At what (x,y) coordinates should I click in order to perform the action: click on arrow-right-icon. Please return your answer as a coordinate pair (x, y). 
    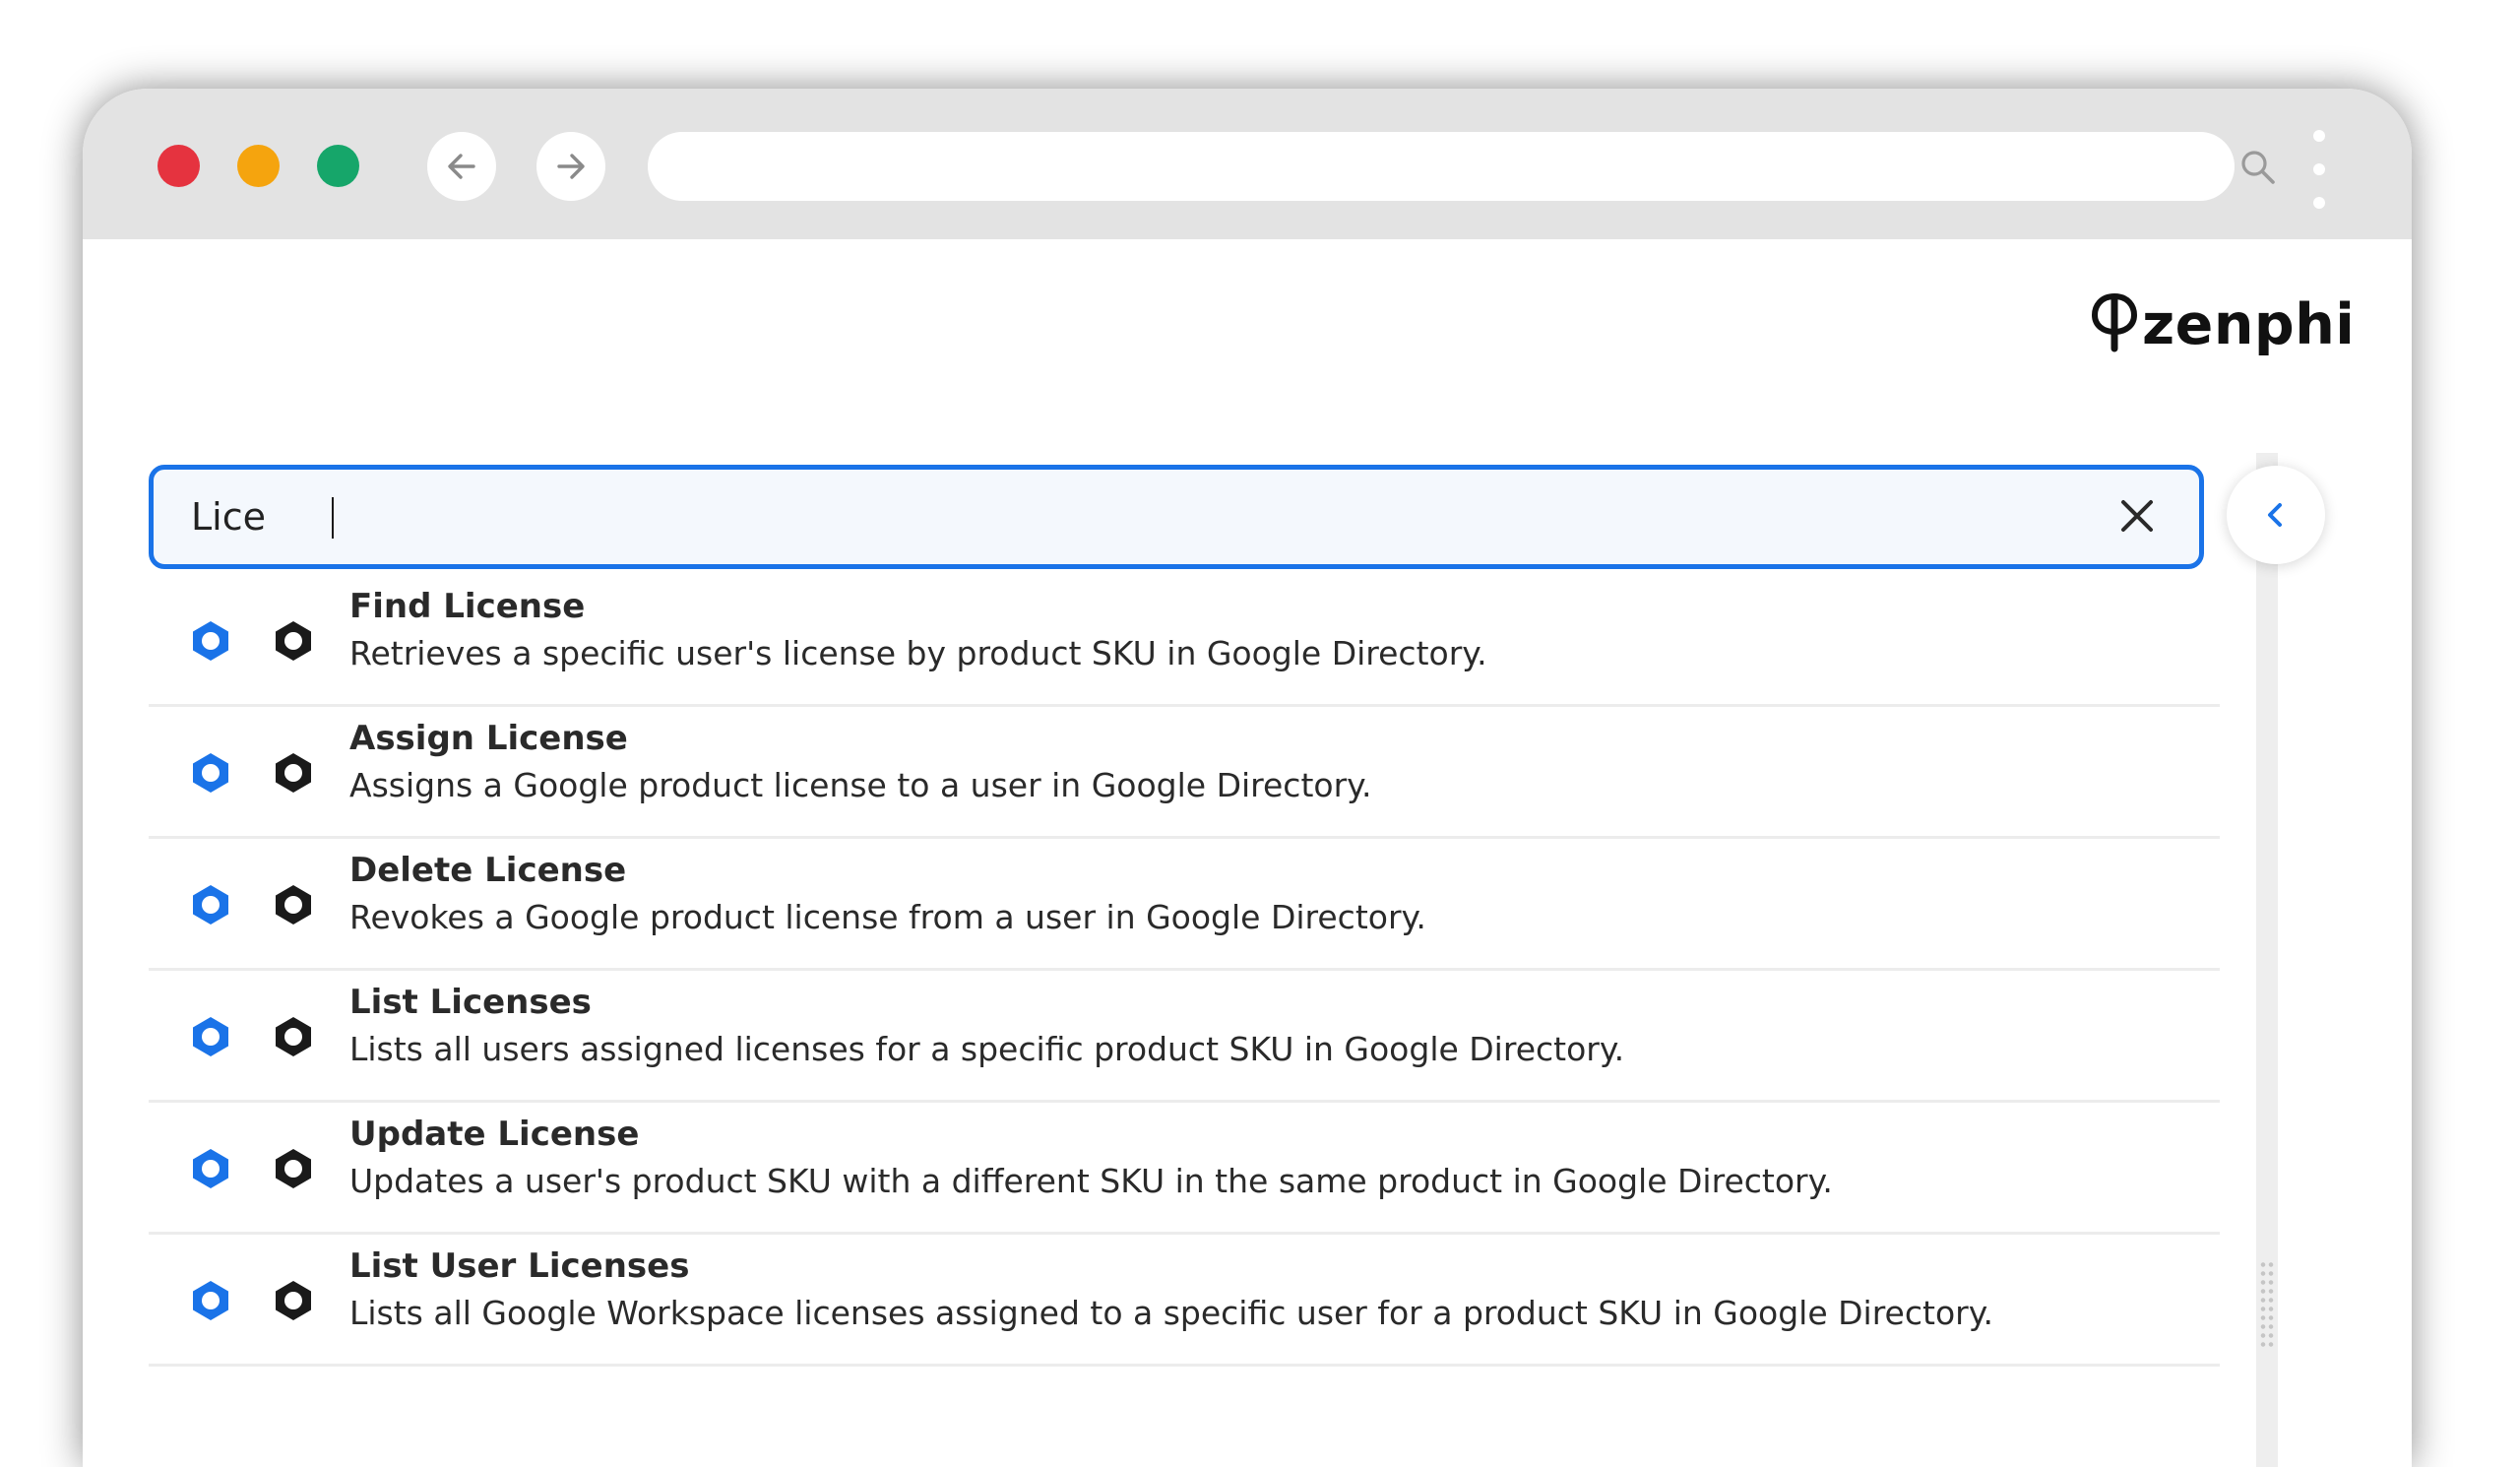
    Looking at the image, I should click on (571, 166).